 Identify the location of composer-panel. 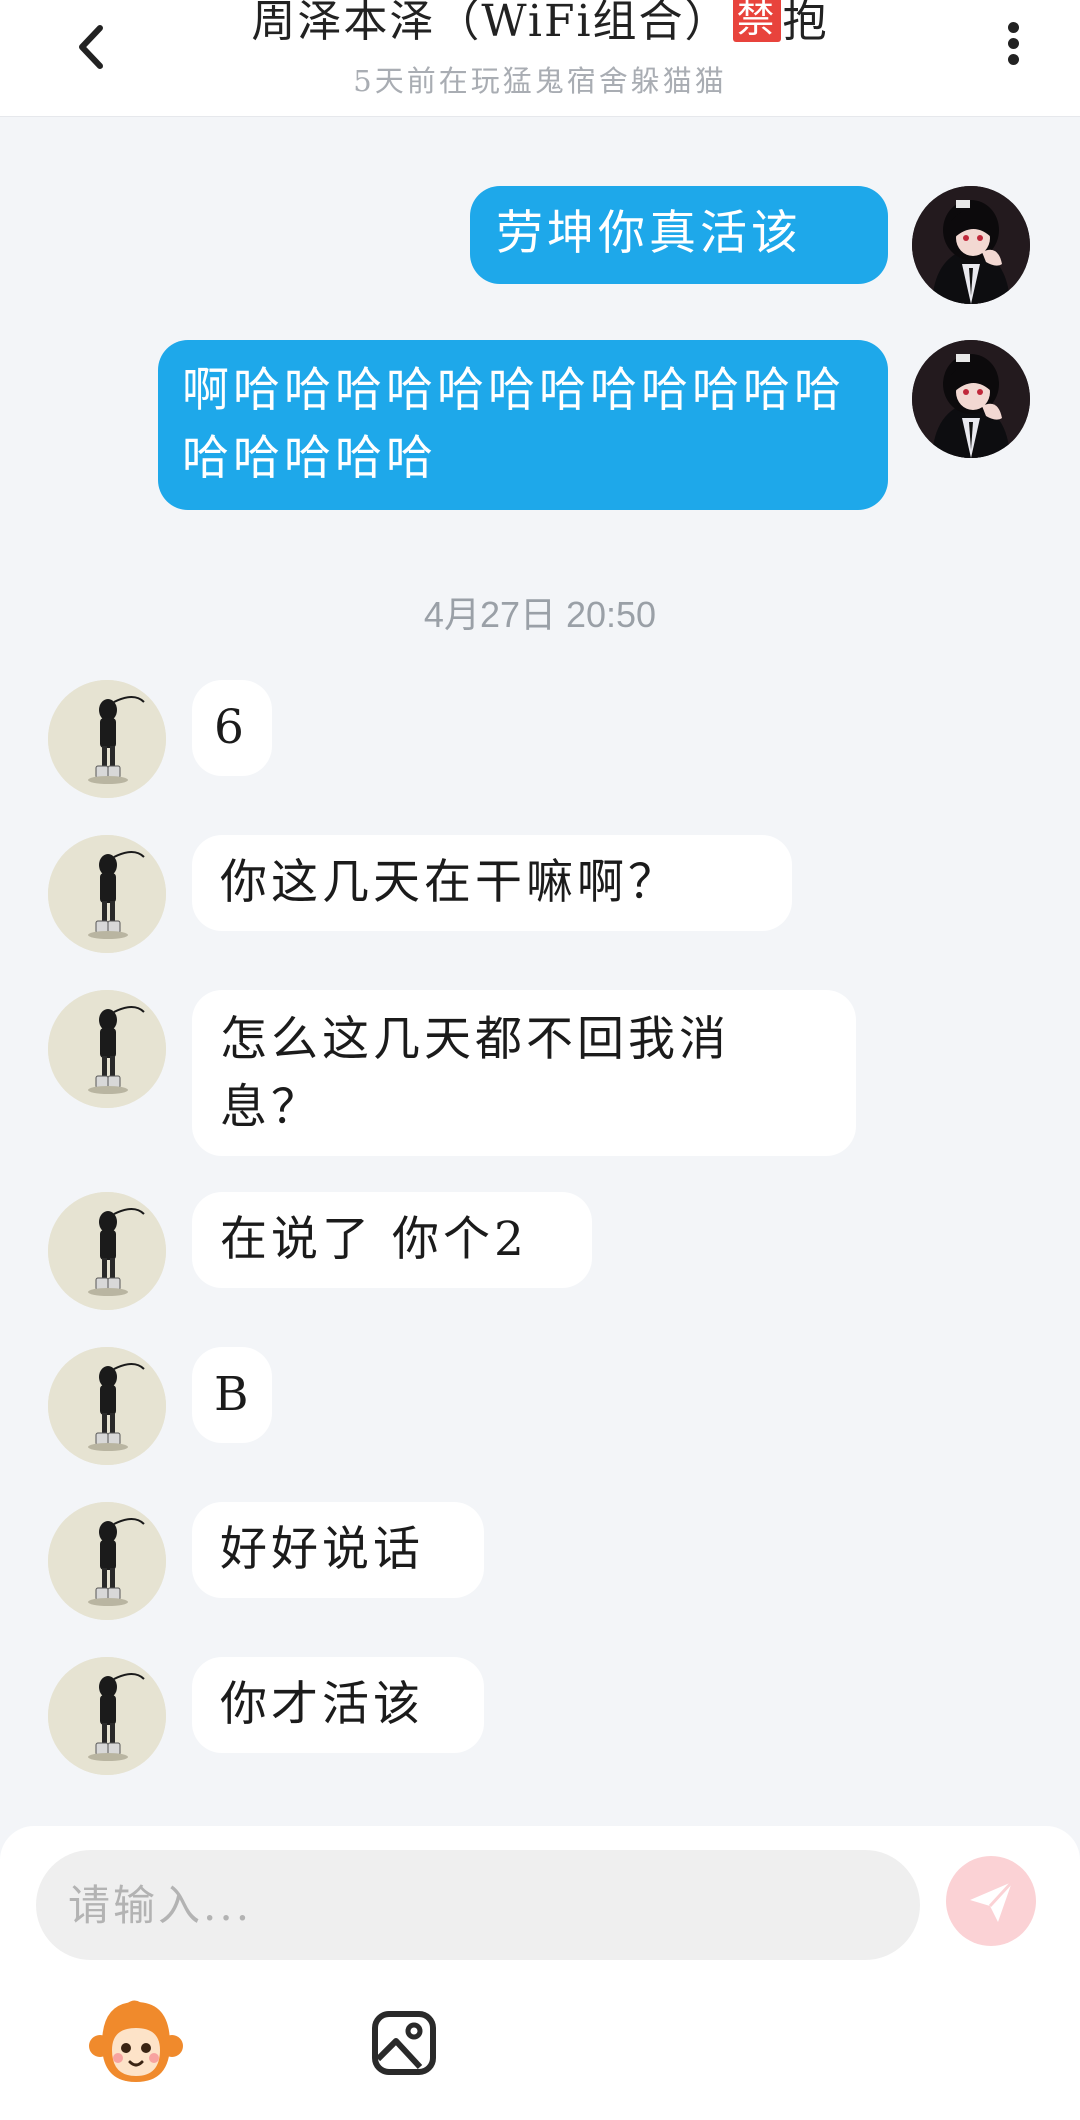
(540, 1973).